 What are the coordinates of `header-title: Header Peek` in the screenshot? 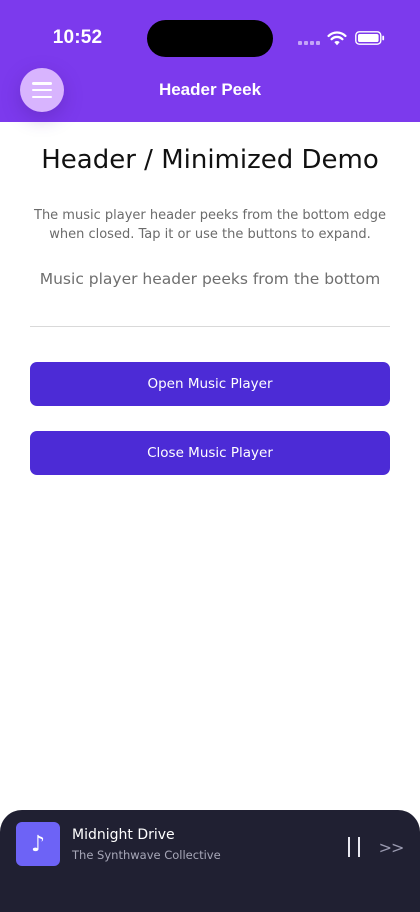 It's located at (210, 89).